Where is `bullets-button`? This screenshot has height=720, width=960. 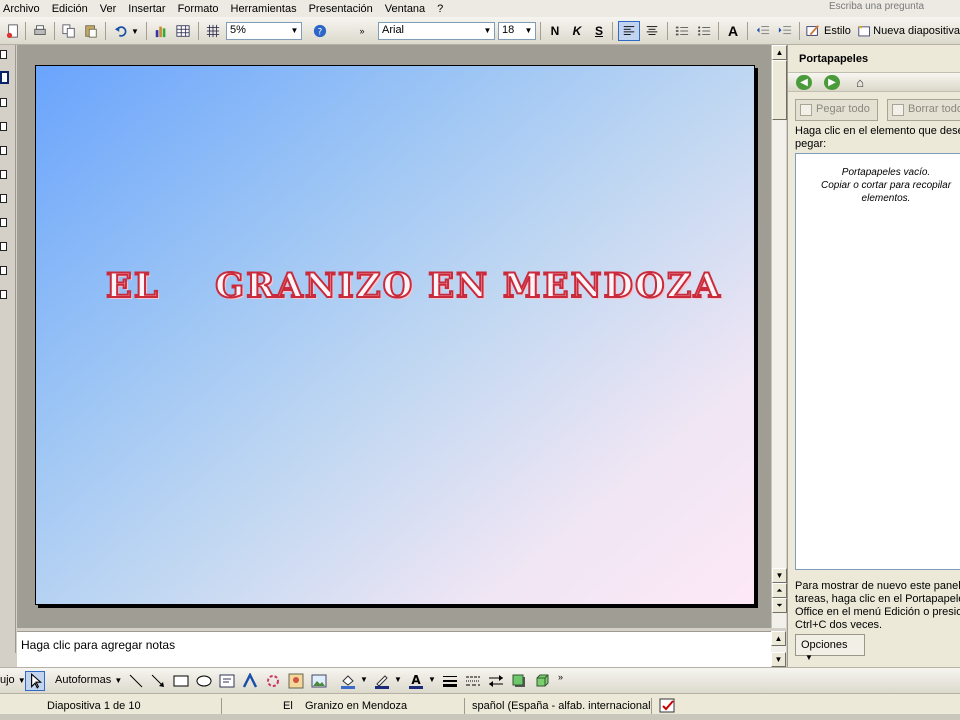
bullets-button is located at coordinates (704, 31).